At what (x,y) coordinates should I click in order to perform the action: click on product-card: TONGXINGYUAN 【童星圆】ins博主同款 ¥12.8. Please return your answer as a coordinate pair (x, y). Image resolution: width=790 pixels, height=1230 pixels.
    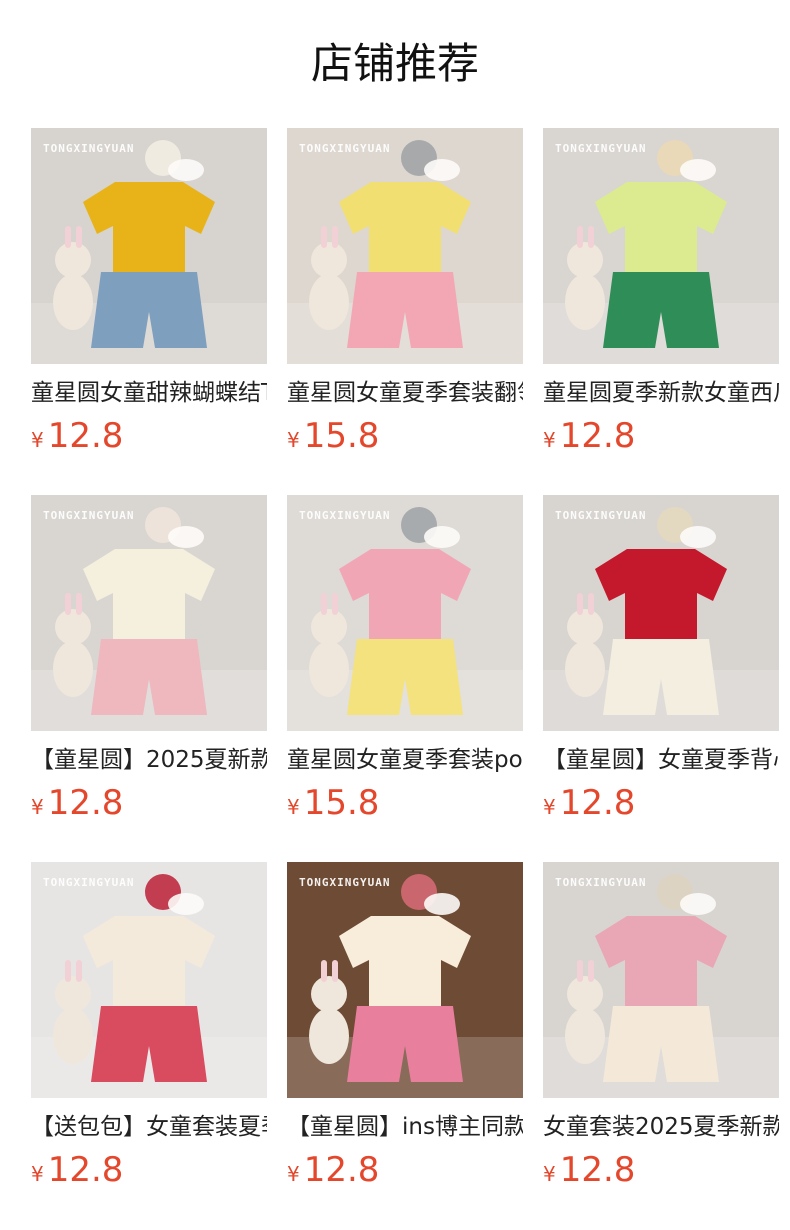
    Looking at the image, I should click on (405, 1026).